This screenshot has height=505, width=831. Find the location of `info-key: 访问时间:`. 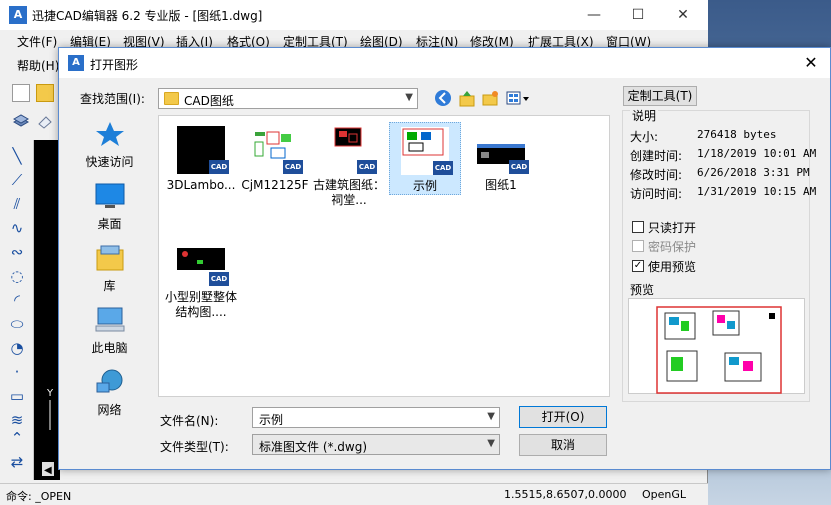

info-key: 访问时间: is located at coordinates (656, 194).